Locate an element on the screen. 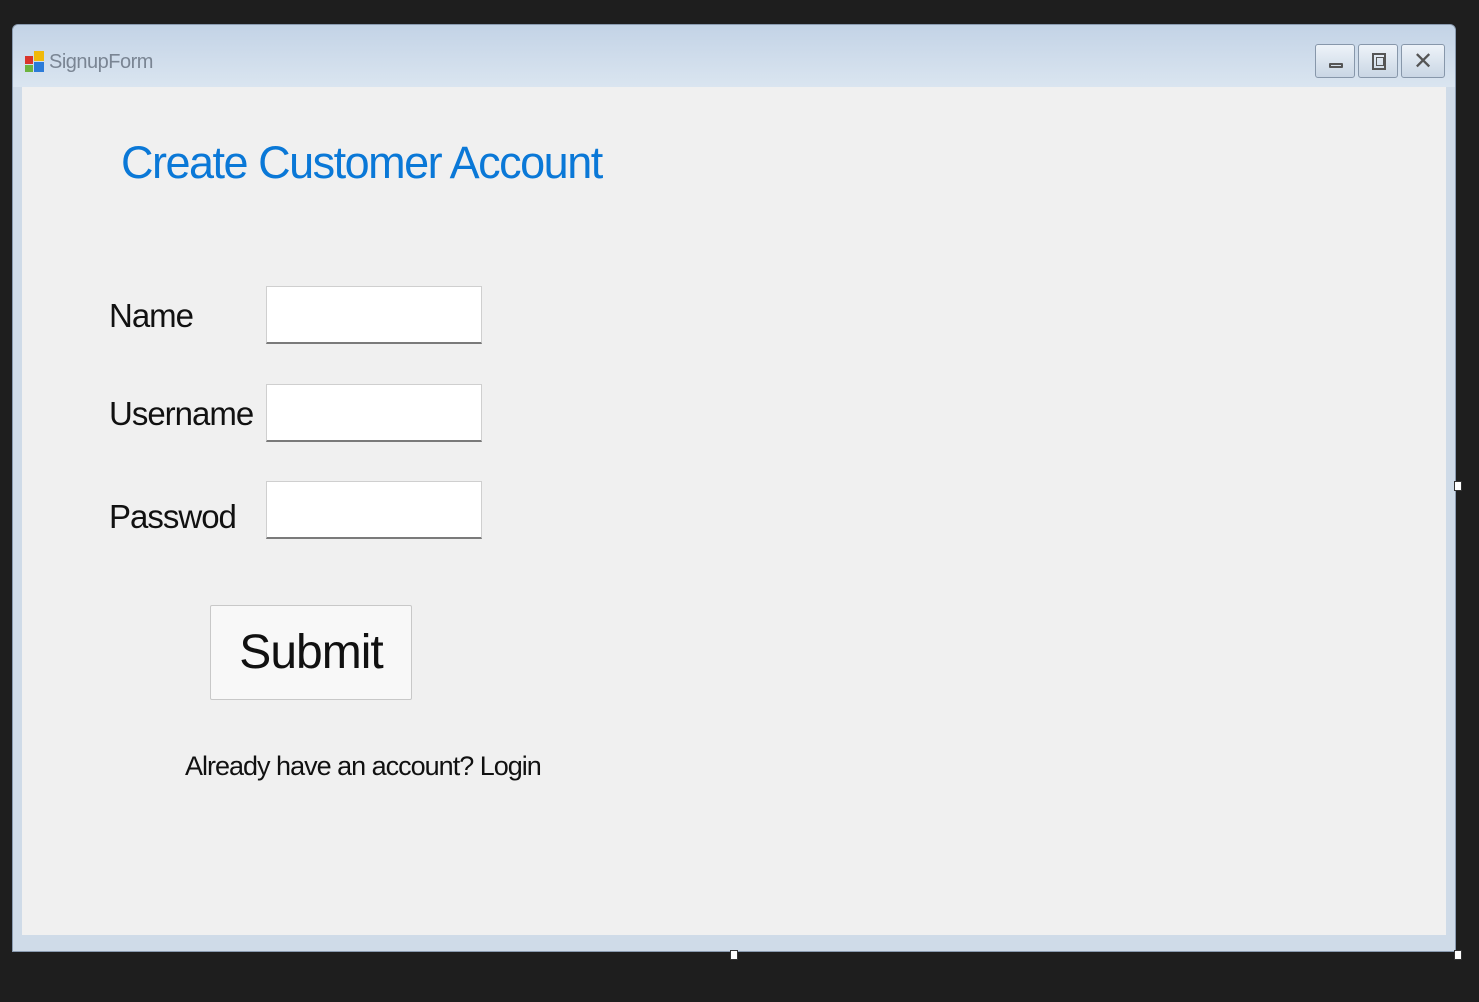 The image size is (1479, 1002). maximize-button is located at coordinates (1378, 61).